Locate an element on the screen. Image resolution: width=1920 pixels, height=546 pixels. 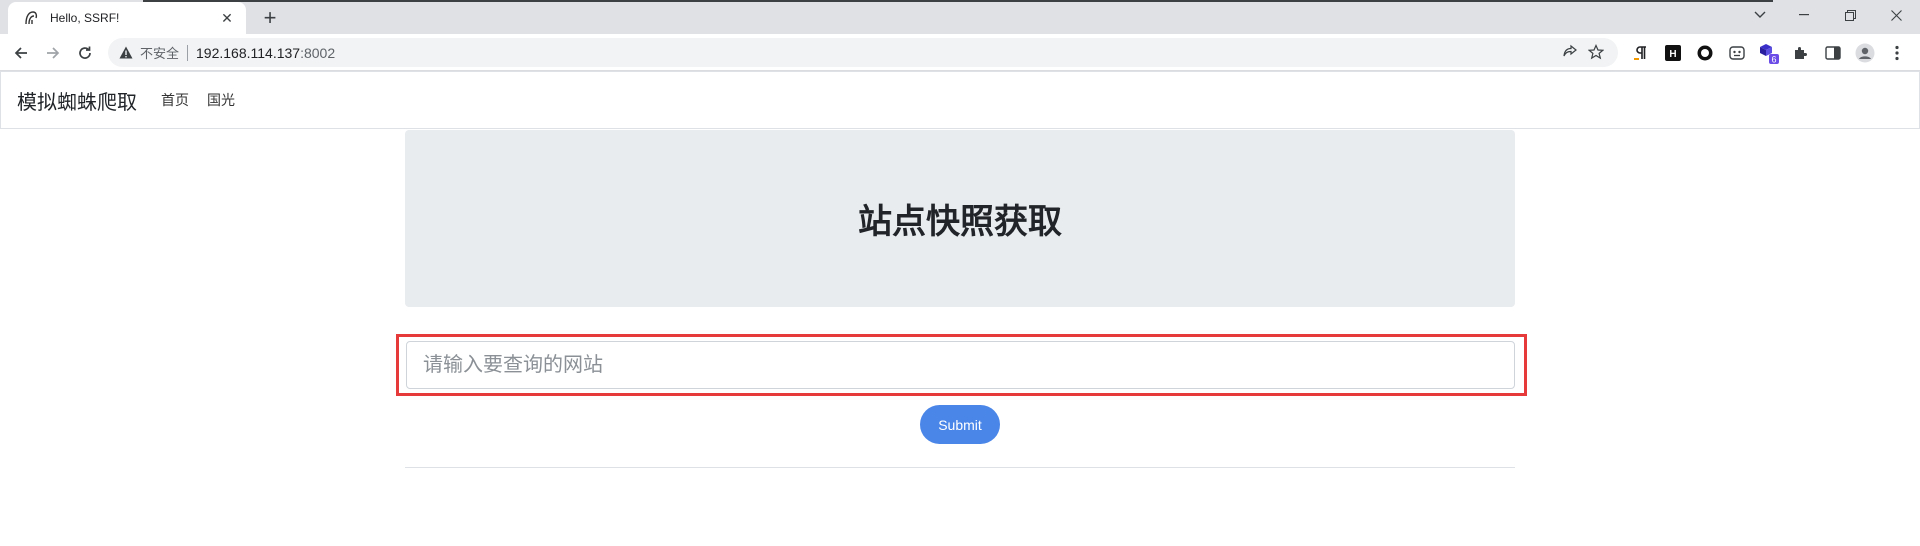
circle-extension-icon is located at coordinates (1705, 53).